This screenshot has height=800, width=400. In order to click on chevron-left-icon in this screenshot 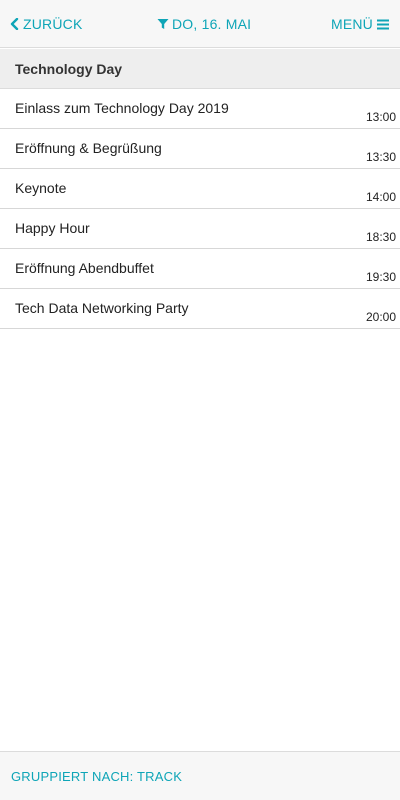, I will do `click(14, 24)`.